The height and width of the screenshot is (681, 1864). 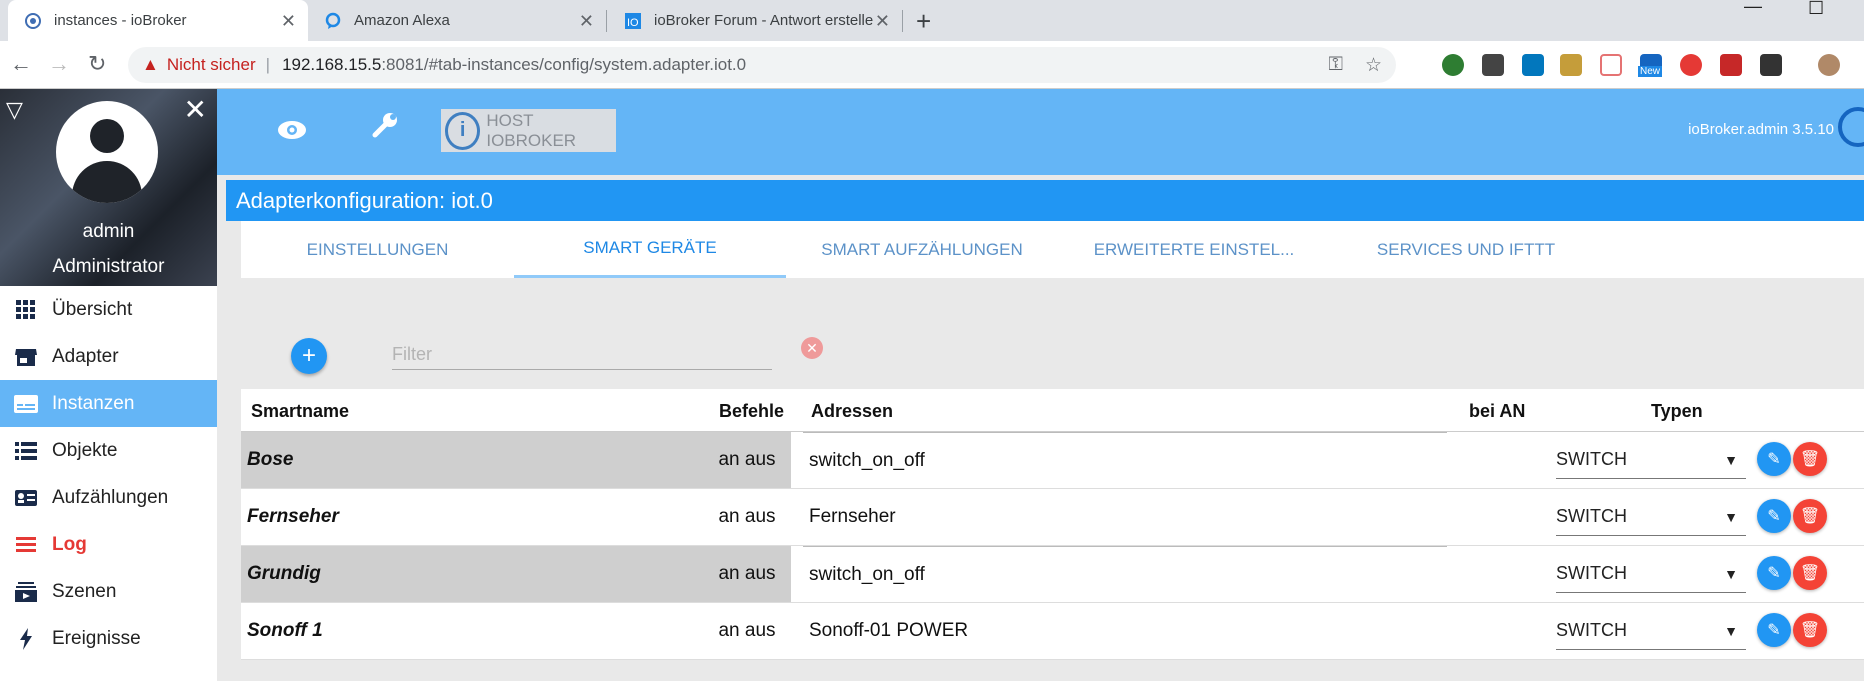 What do you see at coordinates (309, 356) in the screenshot?
I see `add-button: +` at bounding box center [309, 356].